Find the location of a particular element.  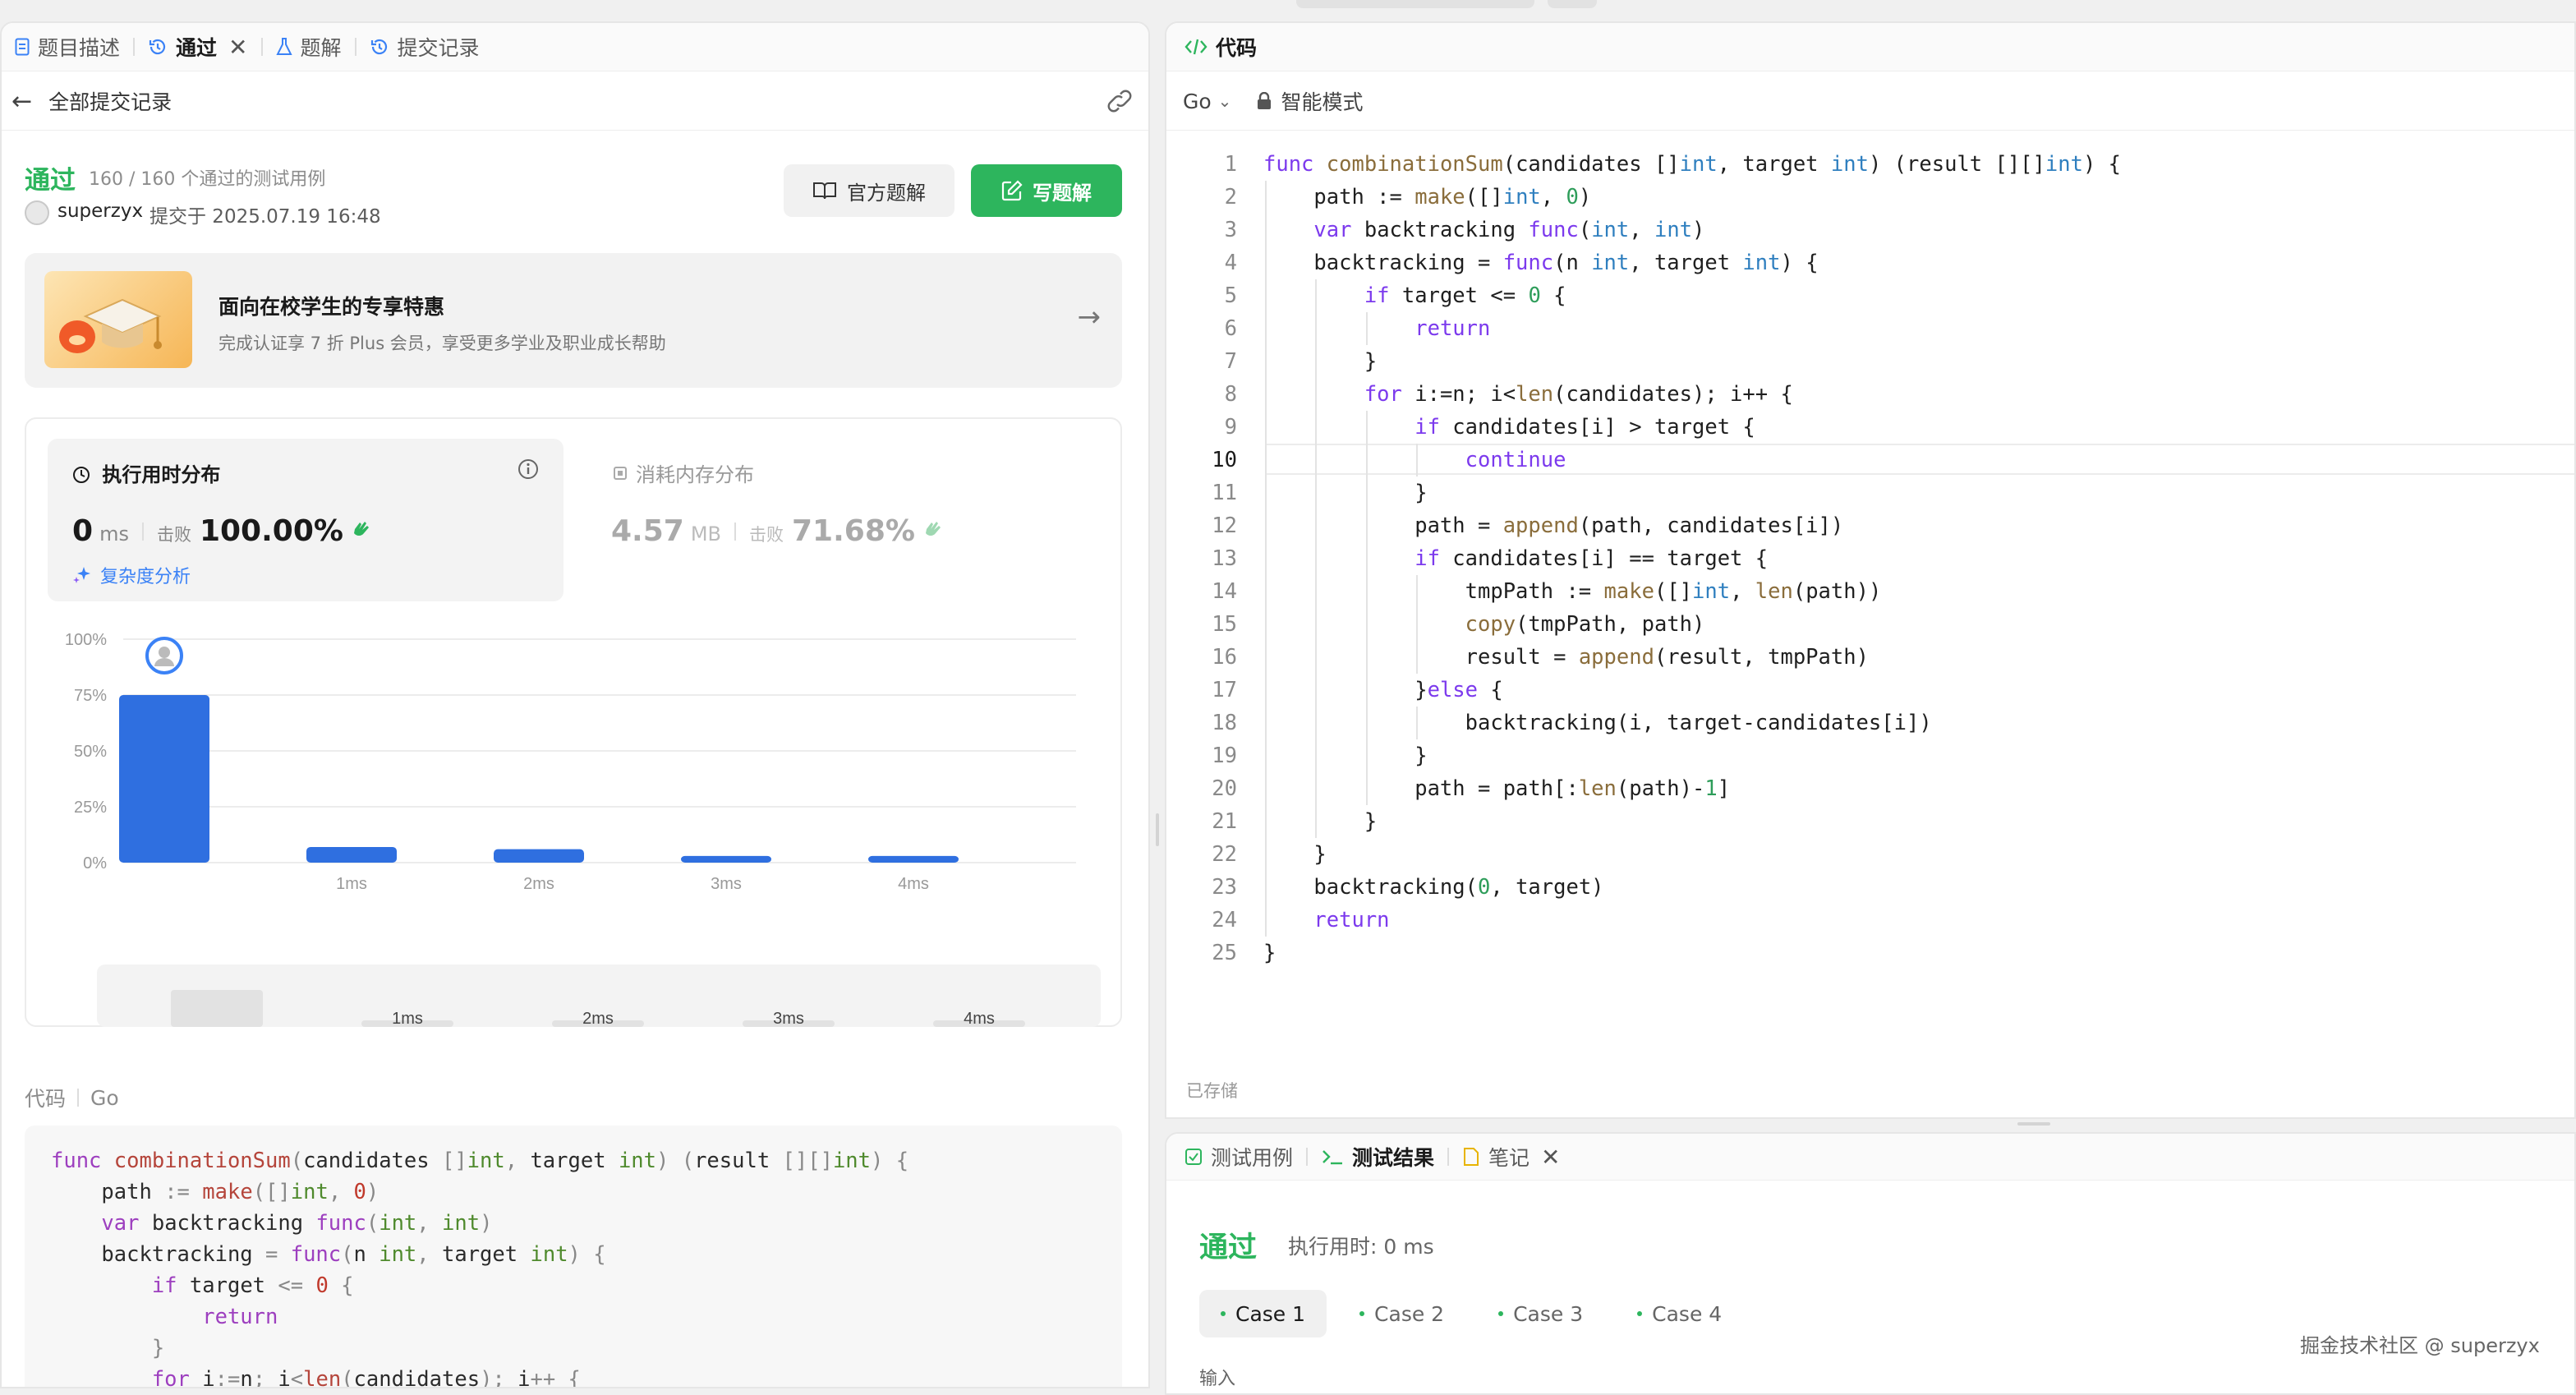

tab-submissions: 提交记录 is located at coordinates (425, 47).